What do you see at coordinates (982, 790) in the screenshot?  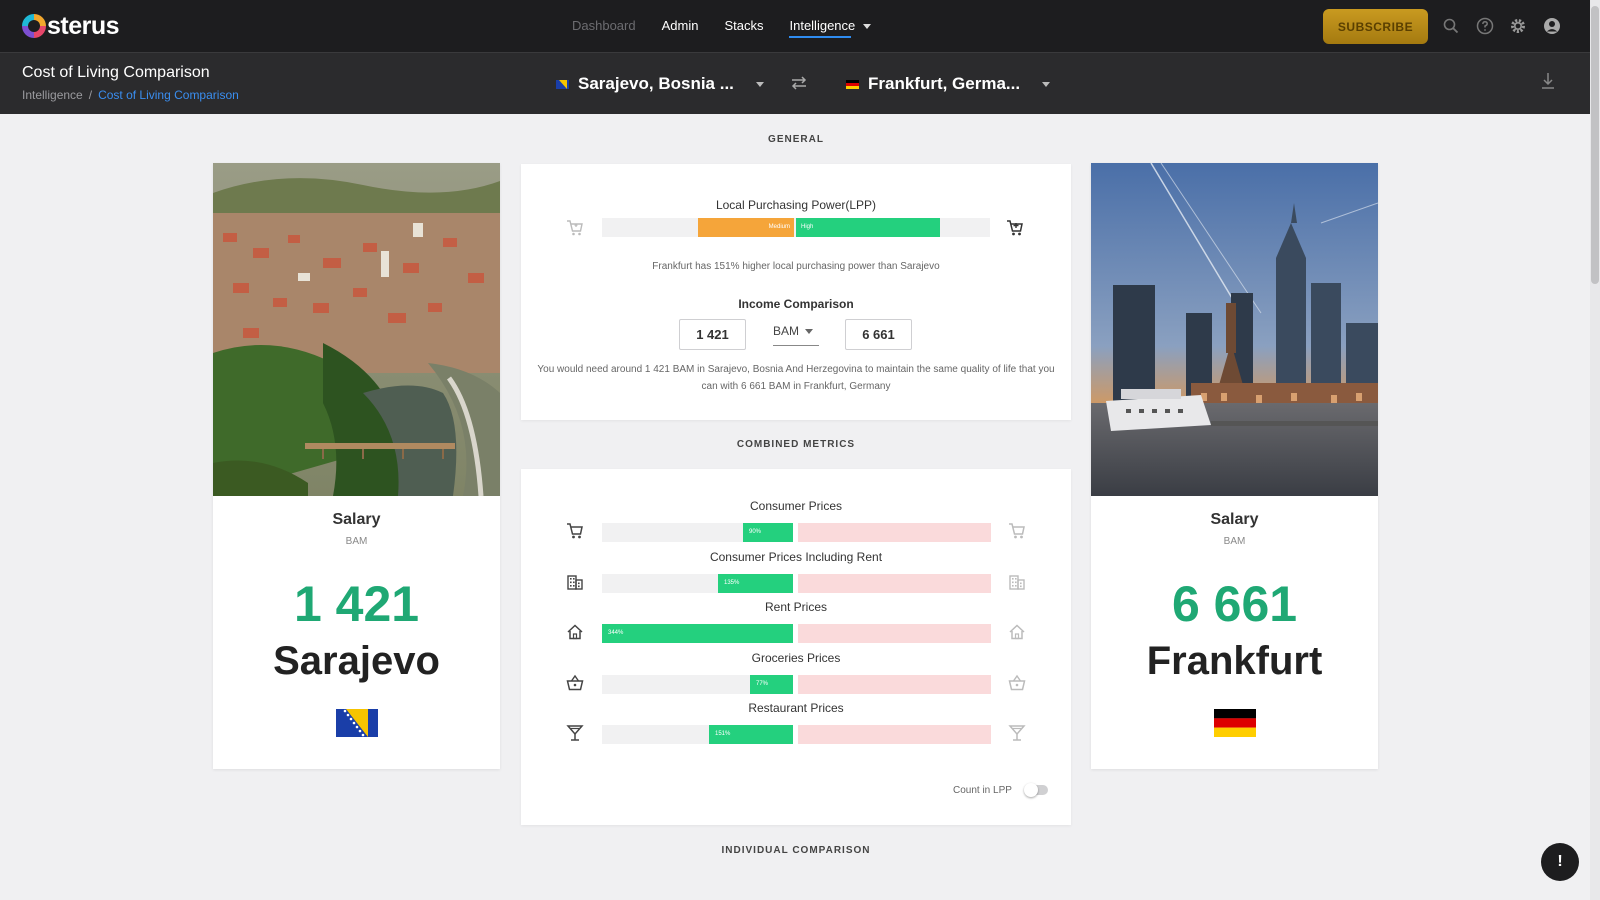 I see `count-in-lpp-label: Count in LPP` at bounding box center [982, 790].